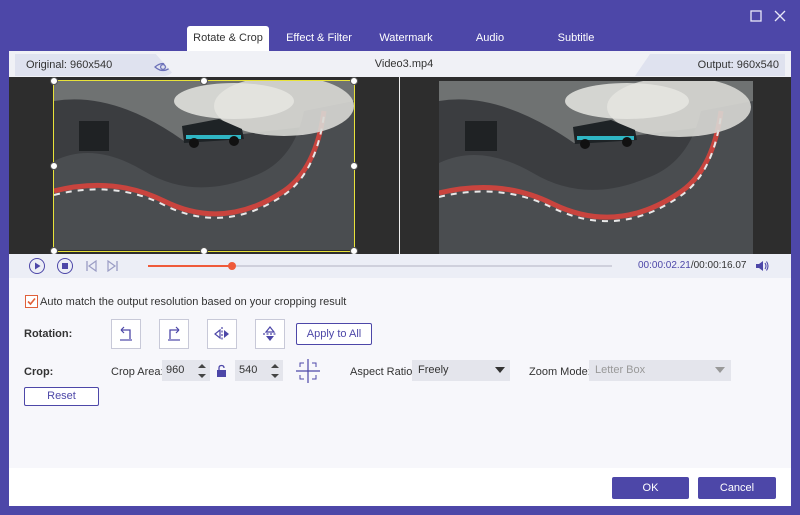 The height and width of the screenshot is (515, 800). Describe the element at coordinates (664, 265) in the screenshot. I see `time-current: 00:00:02.21` at that location.